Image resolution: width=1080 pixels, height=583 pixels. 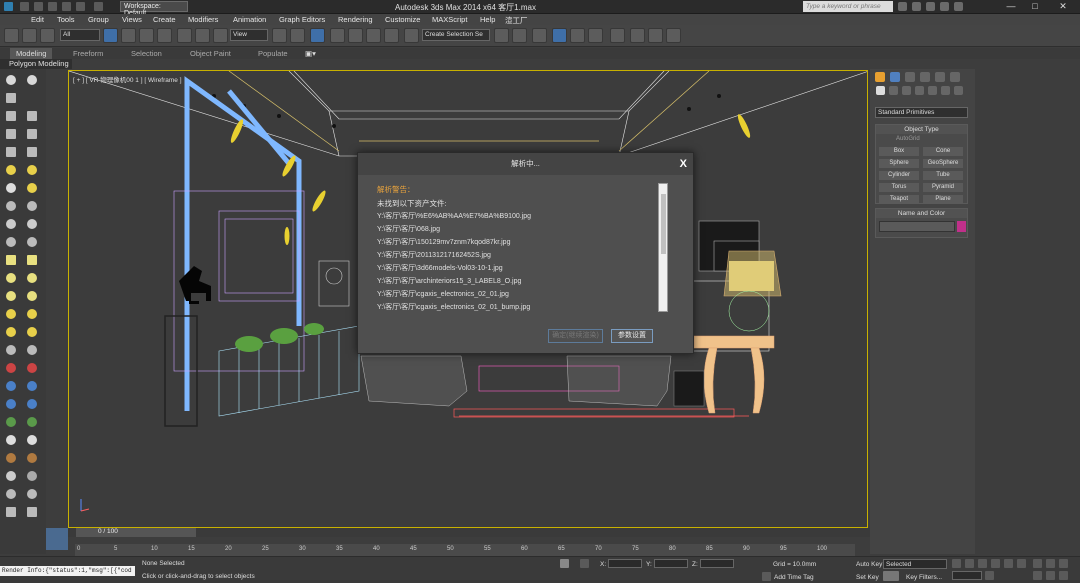 What do you see at coordinates (519, 35) in the screenshot?
I see `align-icon` at bounding box center [519, 35].